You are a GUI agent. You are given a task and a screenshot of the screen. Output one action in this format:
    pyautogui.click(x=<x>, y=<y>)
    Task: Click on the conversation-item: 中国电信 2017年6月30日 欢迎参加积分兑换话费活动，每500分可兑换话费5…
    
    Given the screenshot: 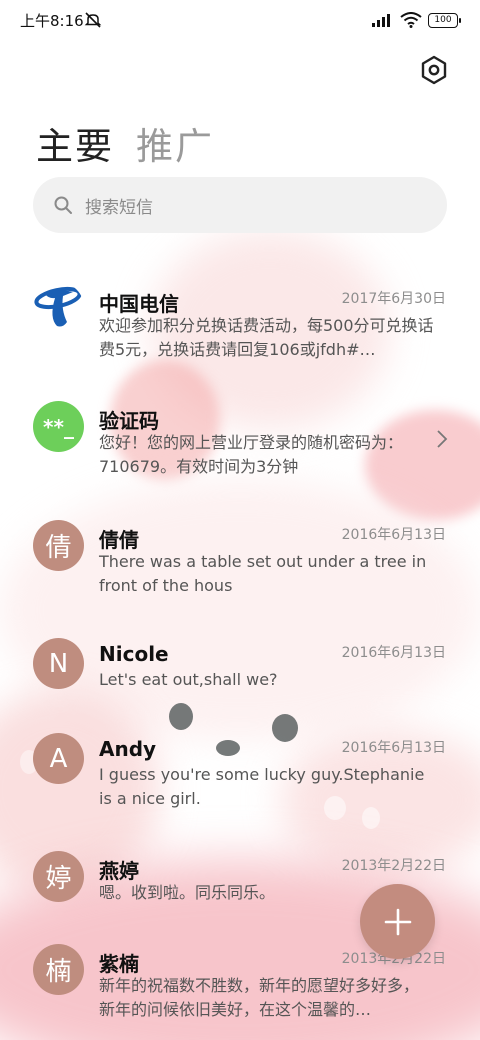 What is the action you would take?
    pyautogui.click(x=240, y=326)
    